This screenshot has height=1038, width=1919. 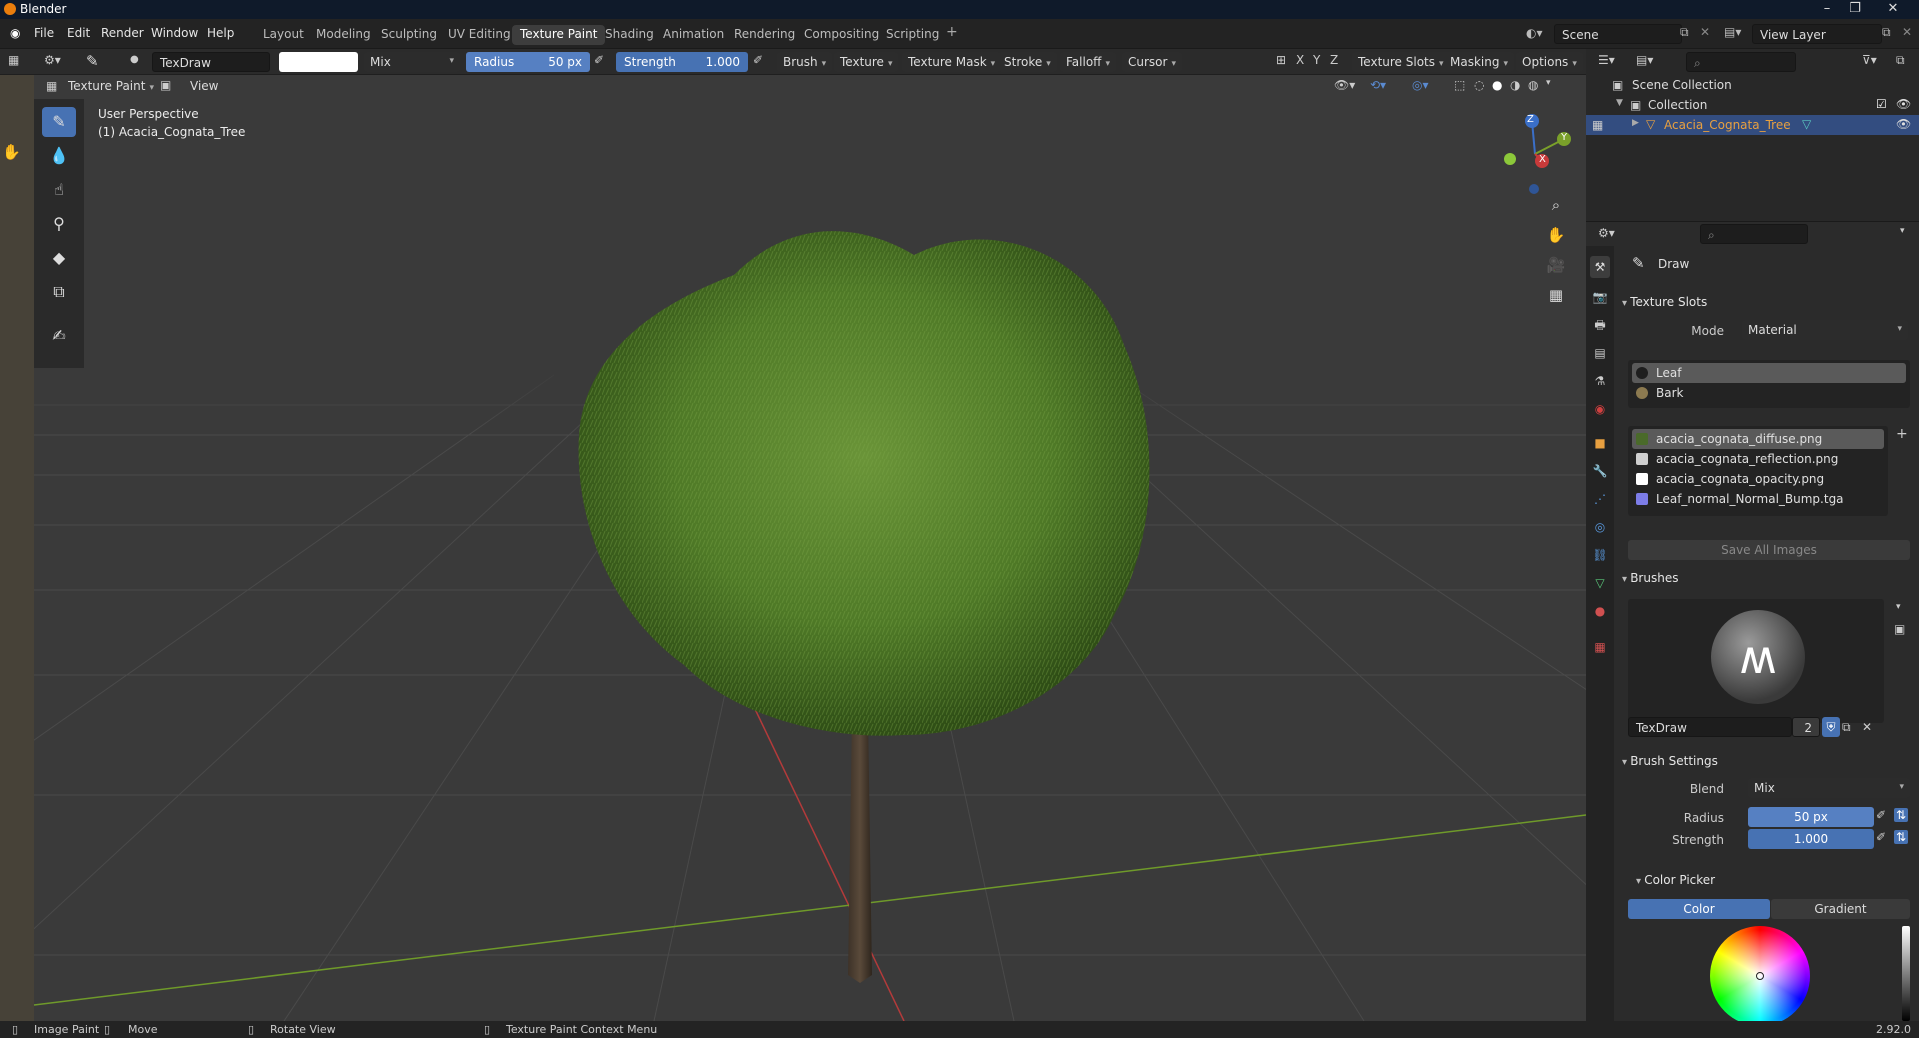 What do you see at coordinates (528, 62) in the screenshot?
I see `radius-slider: Radius 50 px` at bounding box center [528, 62].